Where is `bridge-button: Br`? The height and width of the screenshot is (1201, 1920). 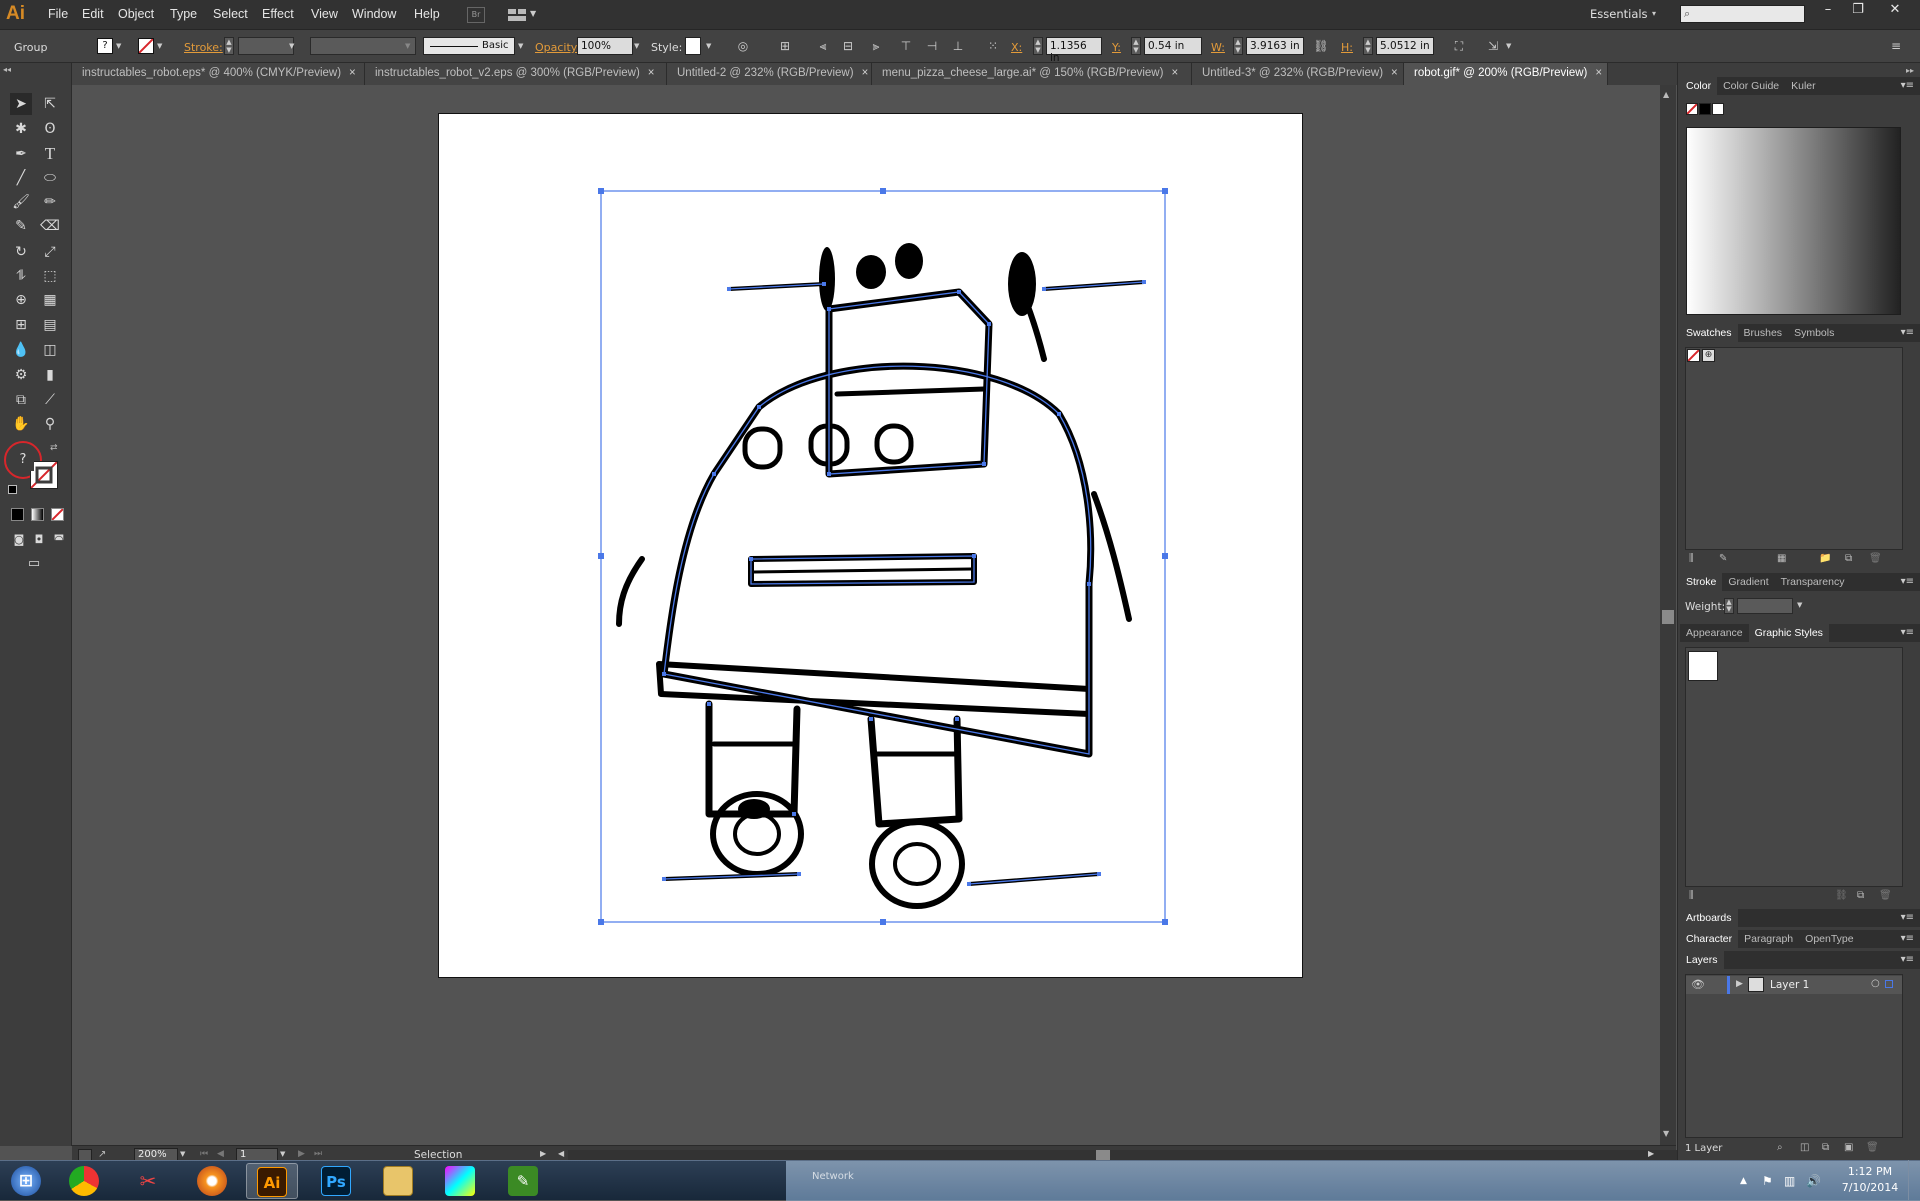 bridge-button: Br is located at coordinates (476, 15).